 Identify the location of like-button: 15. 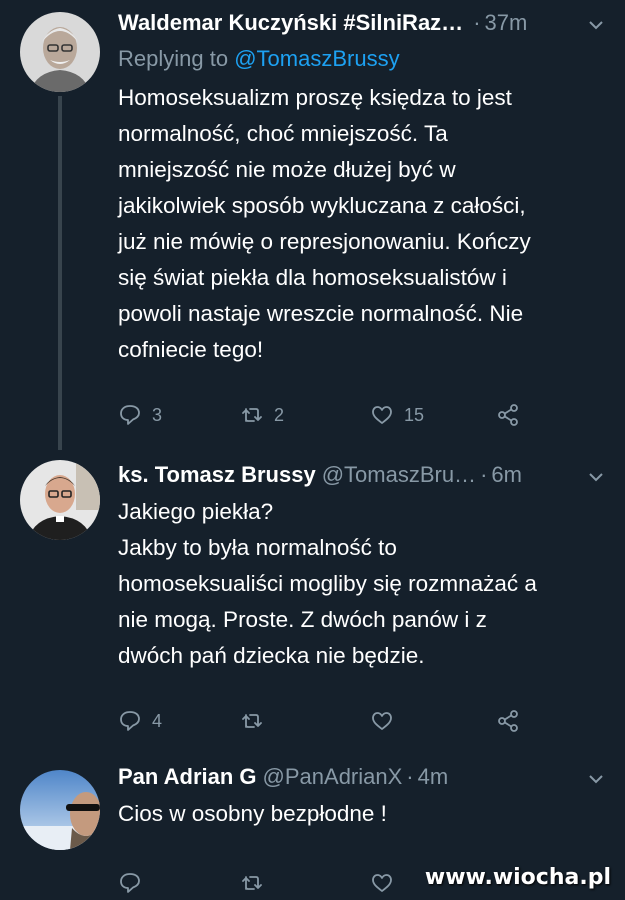
(397, 415).